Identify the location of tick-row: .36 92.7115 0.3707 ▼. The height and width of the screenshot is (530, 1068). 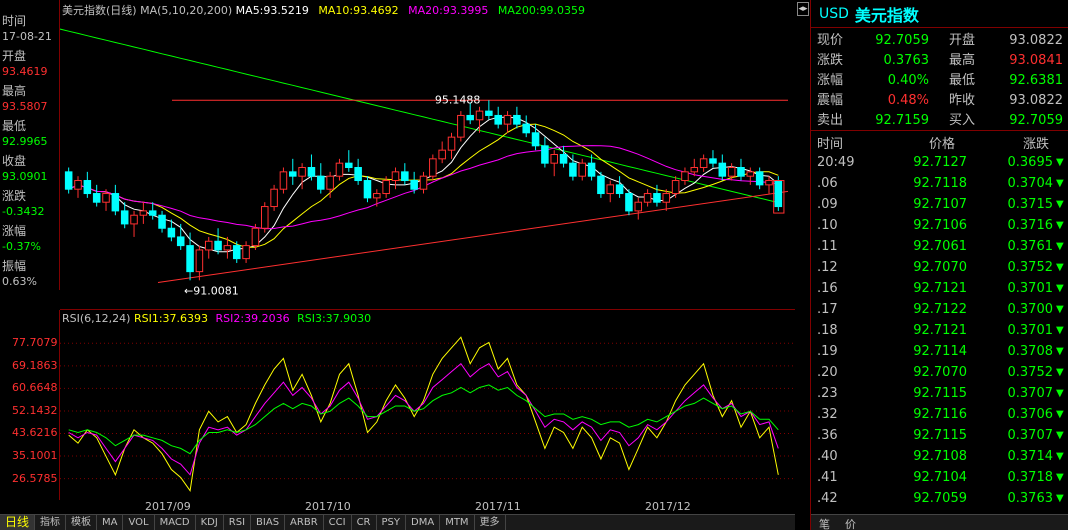
(939, 435).